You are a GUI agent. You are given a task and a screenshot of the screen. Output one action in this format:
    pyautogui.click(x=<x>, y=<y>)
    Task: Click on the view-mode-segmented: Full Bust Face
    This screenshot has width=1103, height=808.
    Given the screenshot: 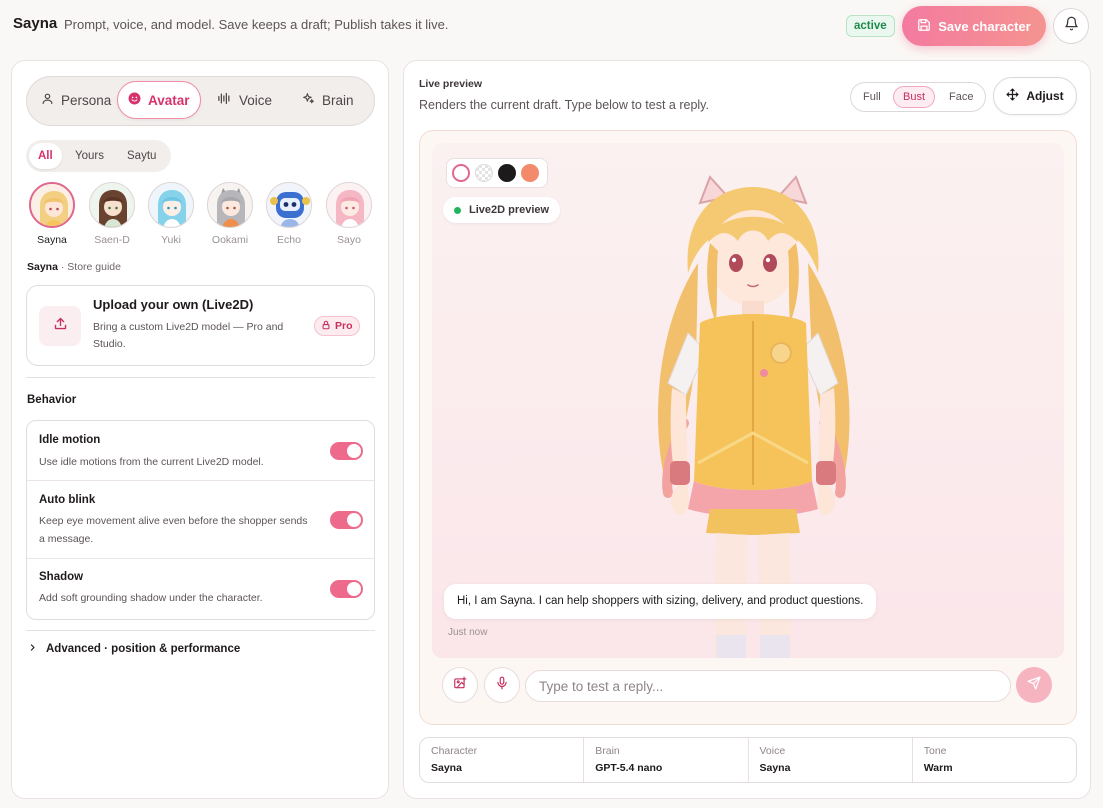 What is the action you would take?
    pyautogui.click(x=918, y=97)
    